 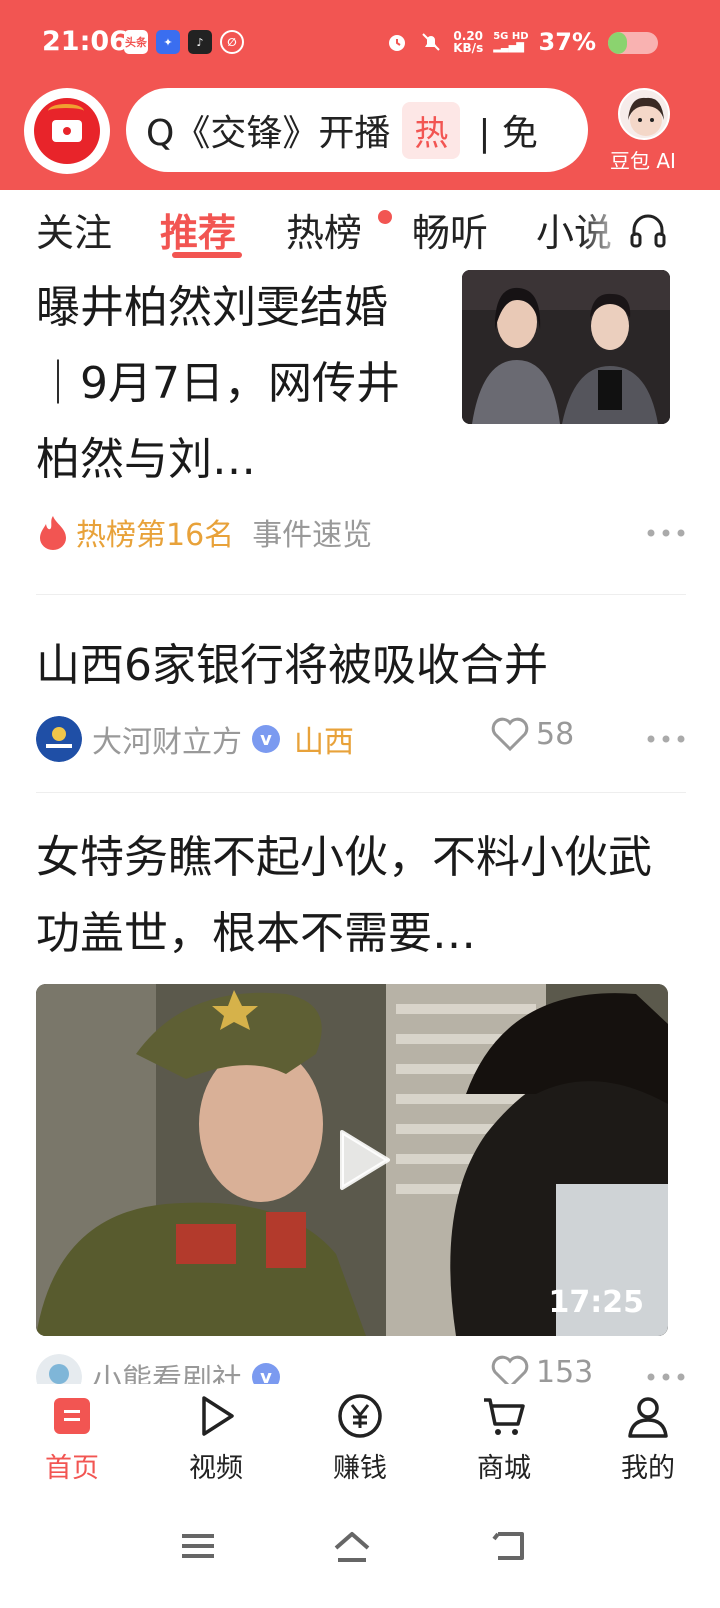 I want to click on nav-video: 视频, so click(x=216, y=1438).